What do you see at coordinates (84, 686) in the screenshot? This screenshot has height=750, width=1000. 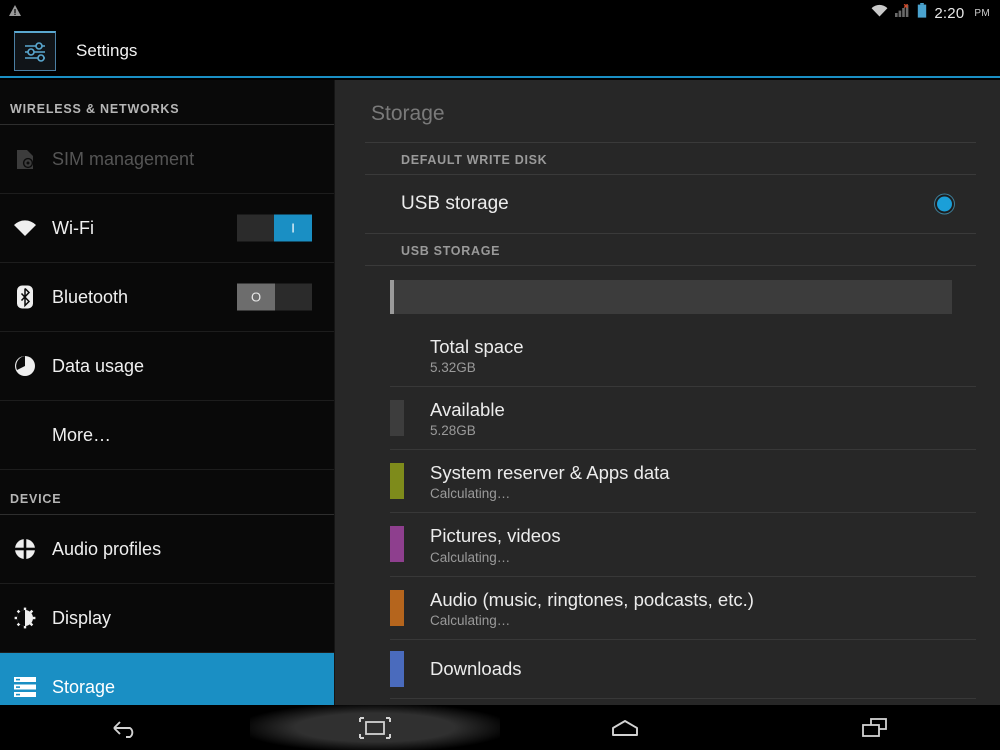 I see `sidebar-item-label: Storage` at bounding box center [84, 686].